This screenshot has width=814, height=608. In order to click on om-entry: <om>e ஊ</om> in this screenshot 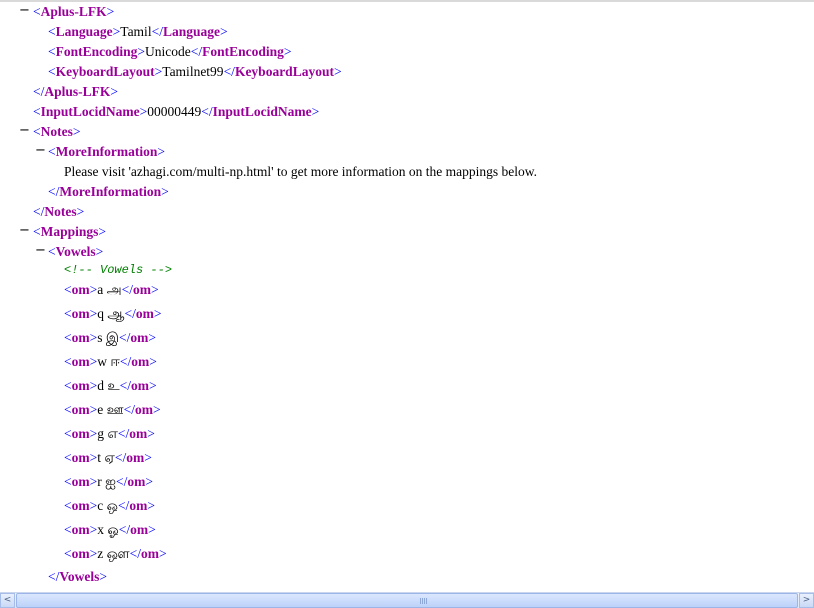, I will do `click(112, 409)`.